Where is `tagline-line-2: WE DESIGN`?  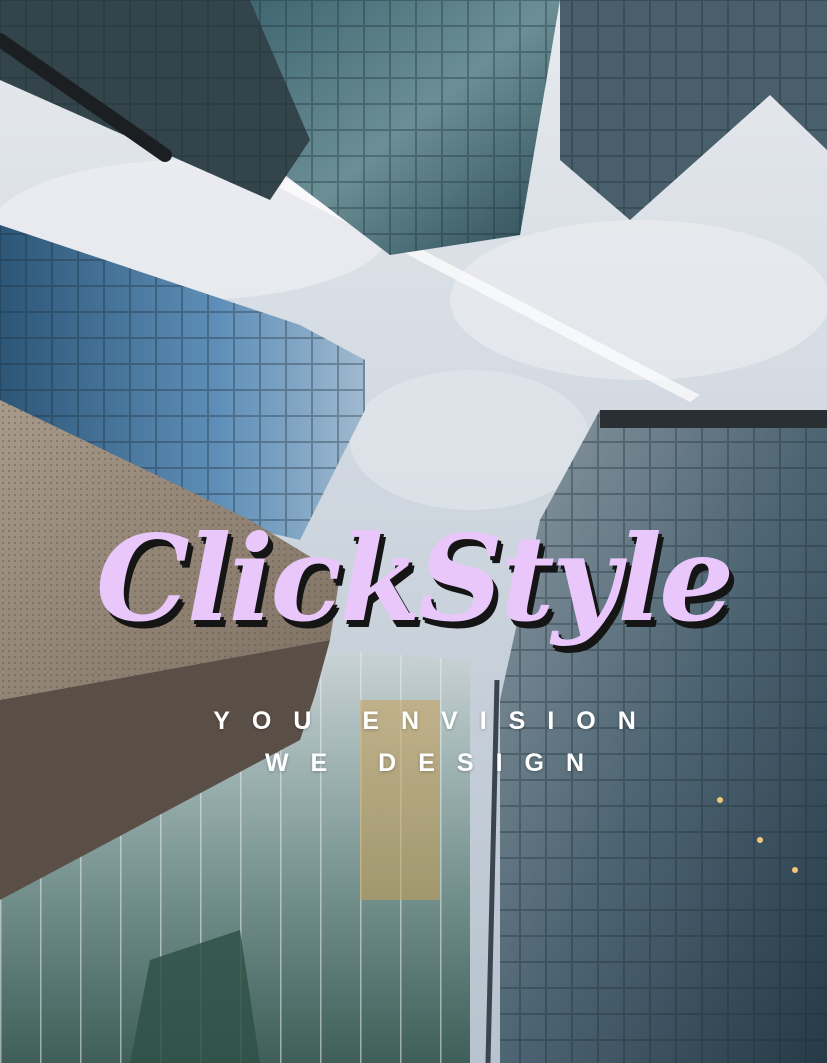 tagline-line-2: WE DESIGN is located at coordinates (435, 763).